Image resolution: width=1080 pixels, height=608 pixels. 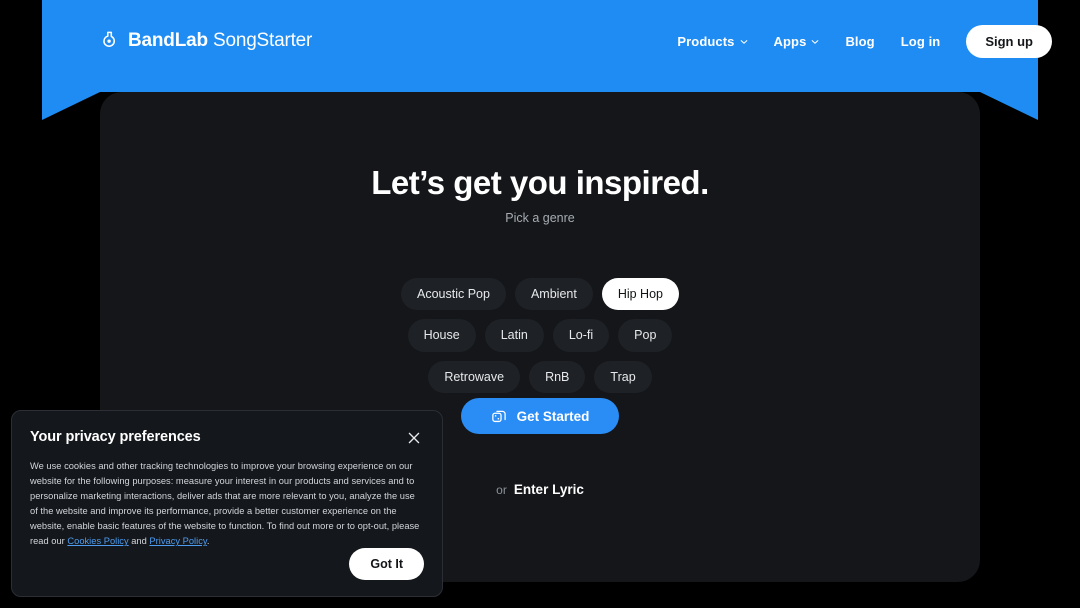 I want to click on cookie-dialog-title: Your privacy preferences, so click(x=115, y=437).